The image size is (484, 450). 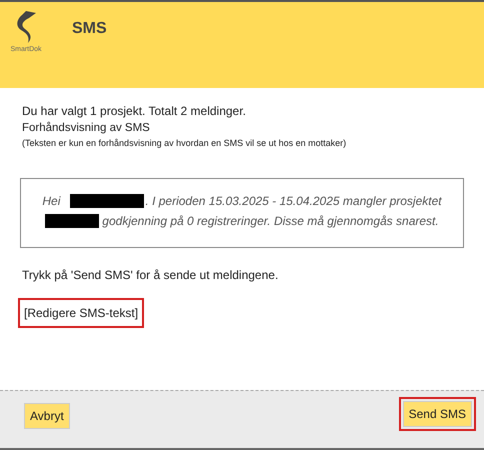 What do you see at coordinates (270, 221) in the screenshot?
I see `message-text: godkjenning på 0 registreringer. Disse må gjennomgås snarest.` at bounding box center [270, 221].